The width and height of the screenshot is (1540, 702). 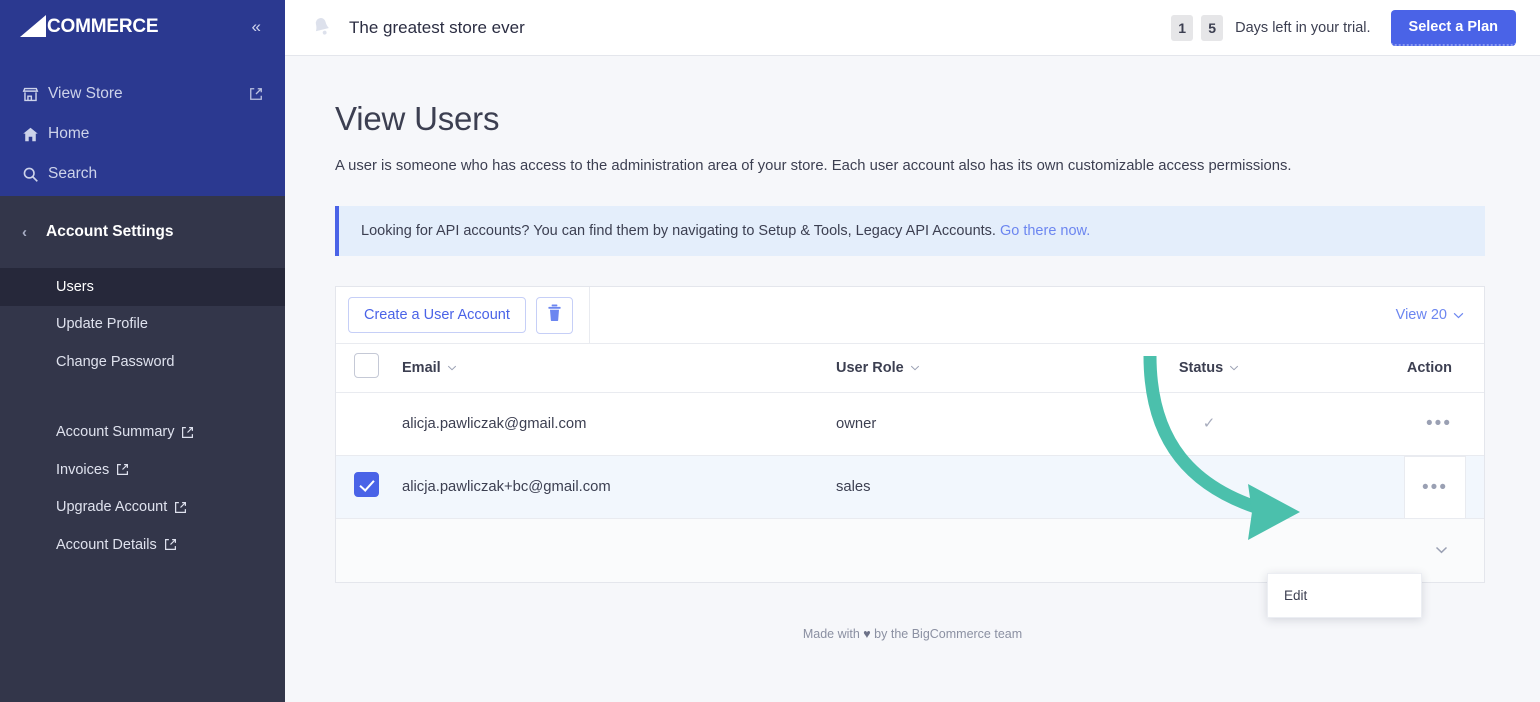 What do you see at coordinates (1453, 27) in the screenshot?
I see `select-a-plan-button: Select a Plan` at bounding box center [1453, 27].